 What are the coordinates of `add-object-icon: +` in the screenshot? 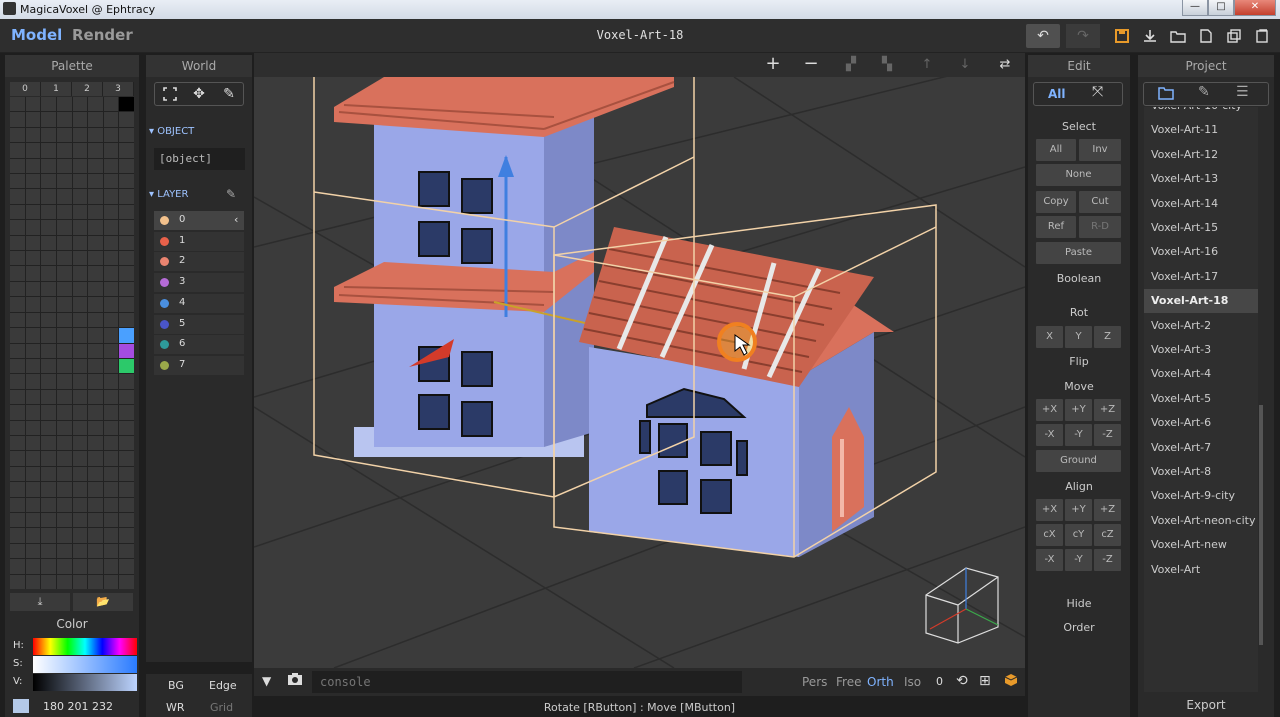 It's located at (773, 64).